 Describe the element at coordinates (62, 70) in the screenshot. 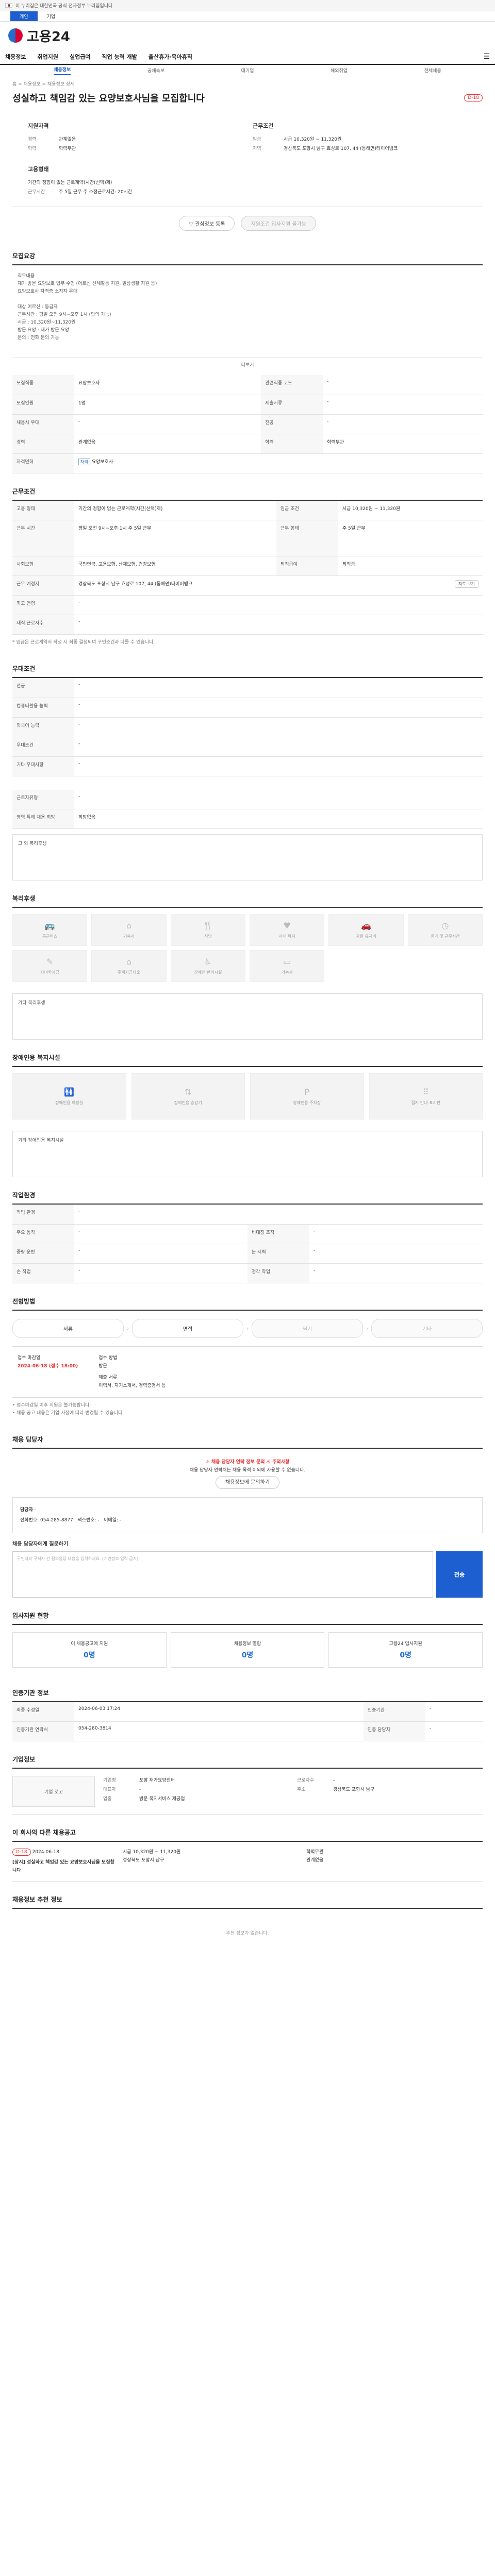

I see `subnav-jobs: 채용정보` at that location.